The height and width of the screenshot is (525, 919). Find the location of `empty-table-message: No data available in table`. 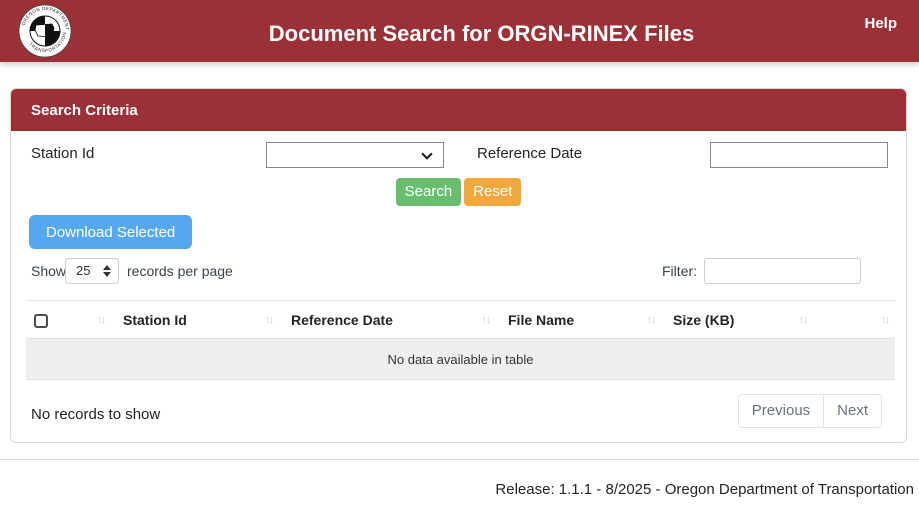

empty-table-message: No data available in table is located at coordinates (460, 359).